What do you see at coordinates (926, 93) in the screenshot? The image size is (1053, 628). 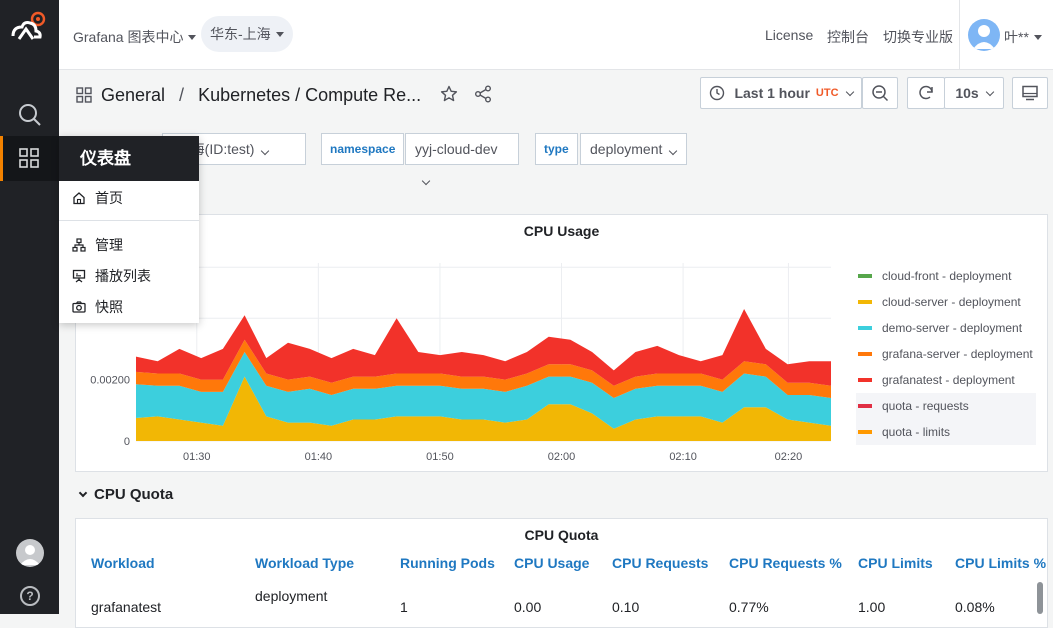 I see `refresh-button` at bounding box center [926, 93].